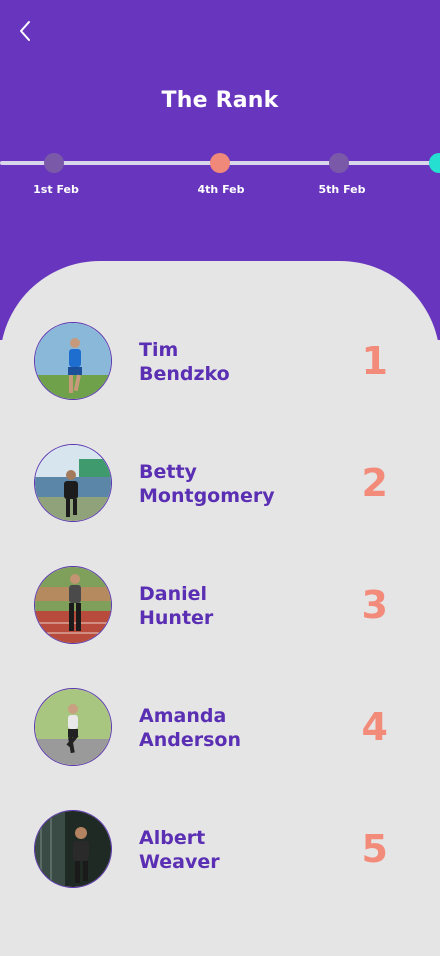 Image resolution: width=440 pixels, height=956 pixels. Describe the element at coordinates (239, 728) in the screenshot. I see `athlete-name: Amanda Anderson` at that location.